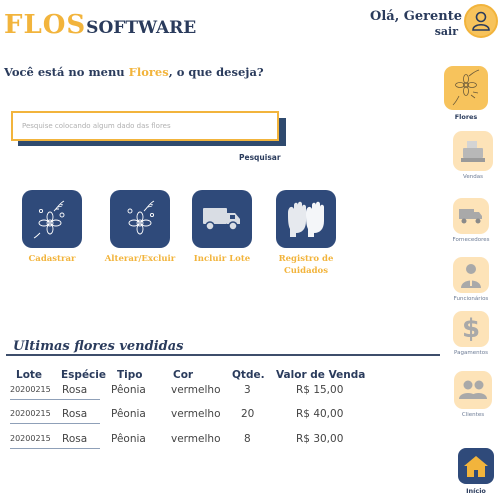  Describe the element at coordinates (130, 375) in the screenshot. I see `col-header-tipo: Tipo` at that location.